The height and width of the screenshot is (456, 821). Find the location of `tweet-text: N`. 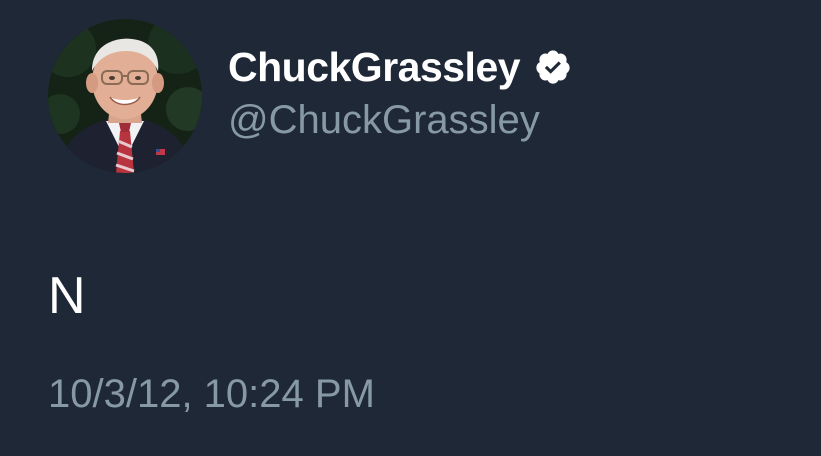

tweet-text: N is located at coordinates (67, 296).